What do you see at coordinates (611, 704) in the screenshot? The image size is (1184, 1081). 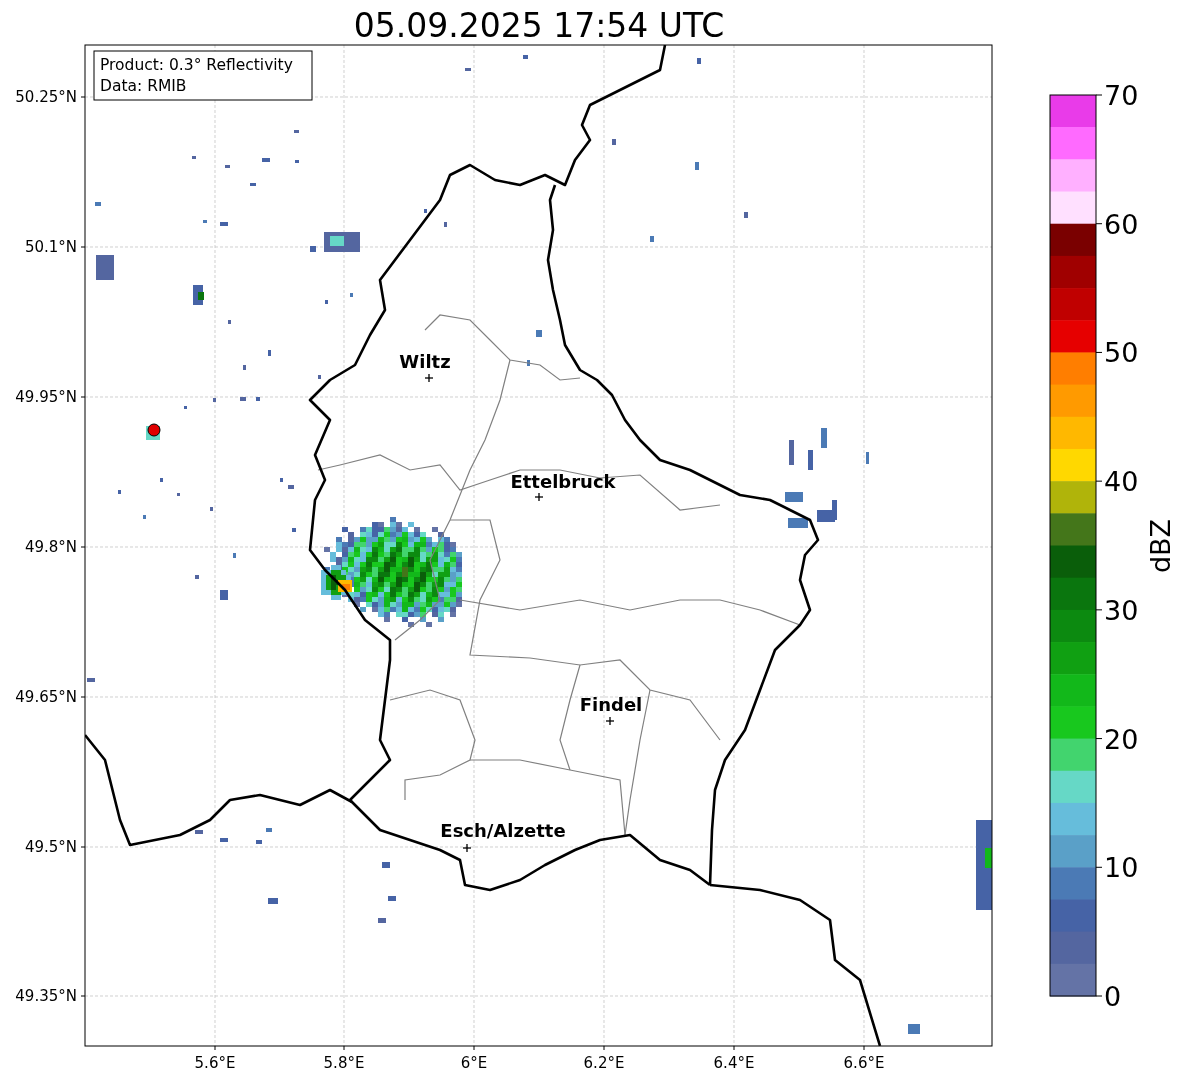 I see `city-label: Findel` at bounding box center [611, 704].